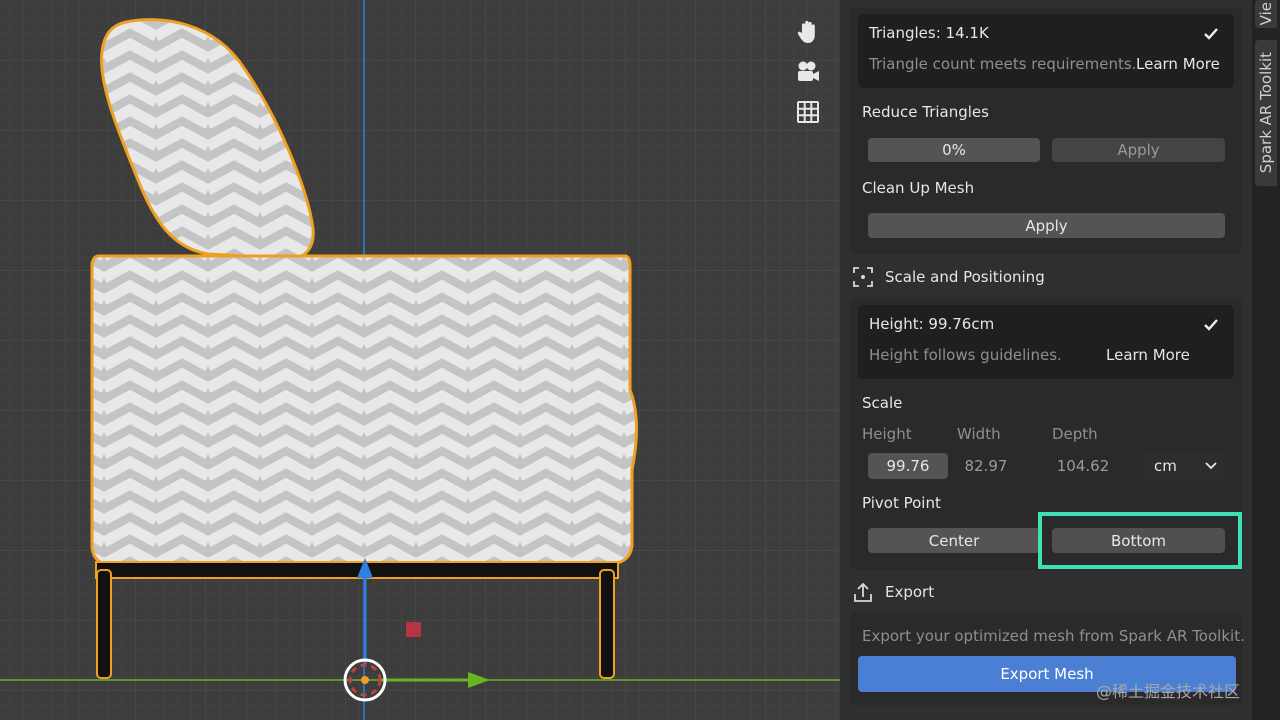 The width and height of the screenshot is (1280, 720). I want to click on export-title: Export, so click(909, 592).